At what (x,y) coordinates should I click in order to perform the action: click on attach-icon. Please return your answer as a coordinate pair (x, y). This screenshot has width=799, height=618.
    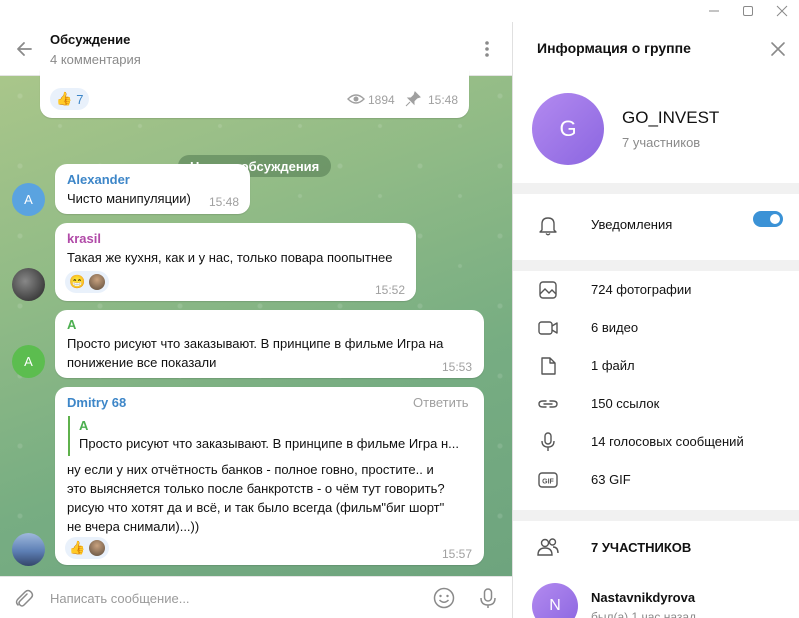
    Looking at the image, I should click on (23, 598).